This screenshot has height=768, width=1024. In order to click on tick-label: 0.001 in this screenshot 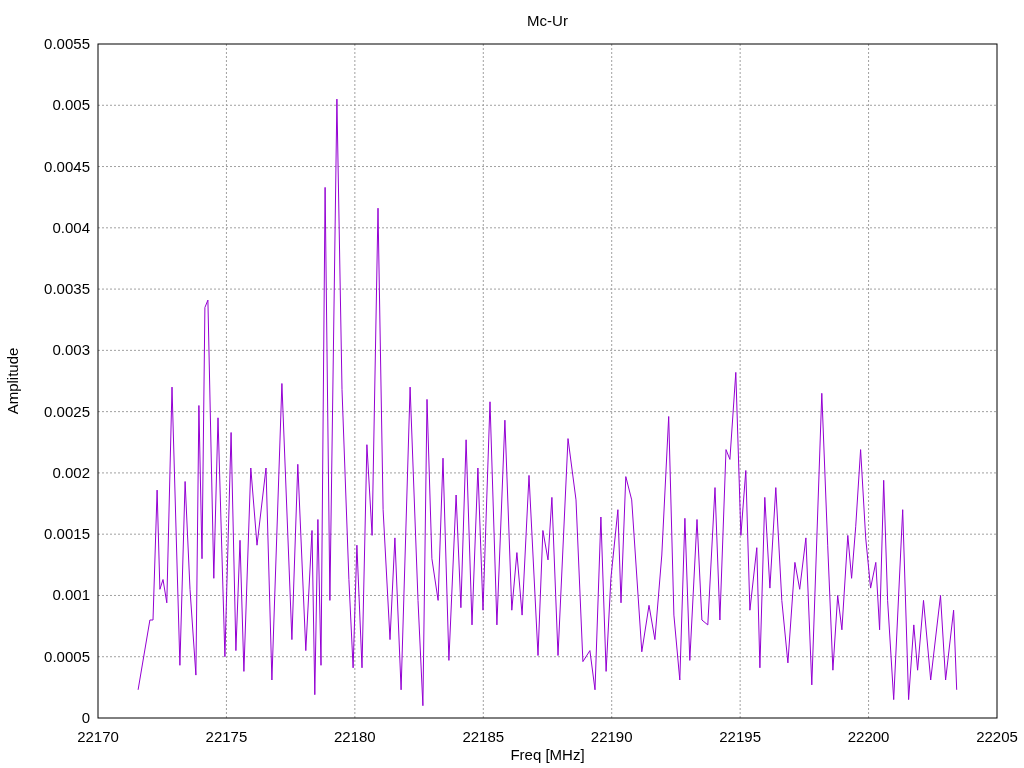, I will do `click(71, 595)`.